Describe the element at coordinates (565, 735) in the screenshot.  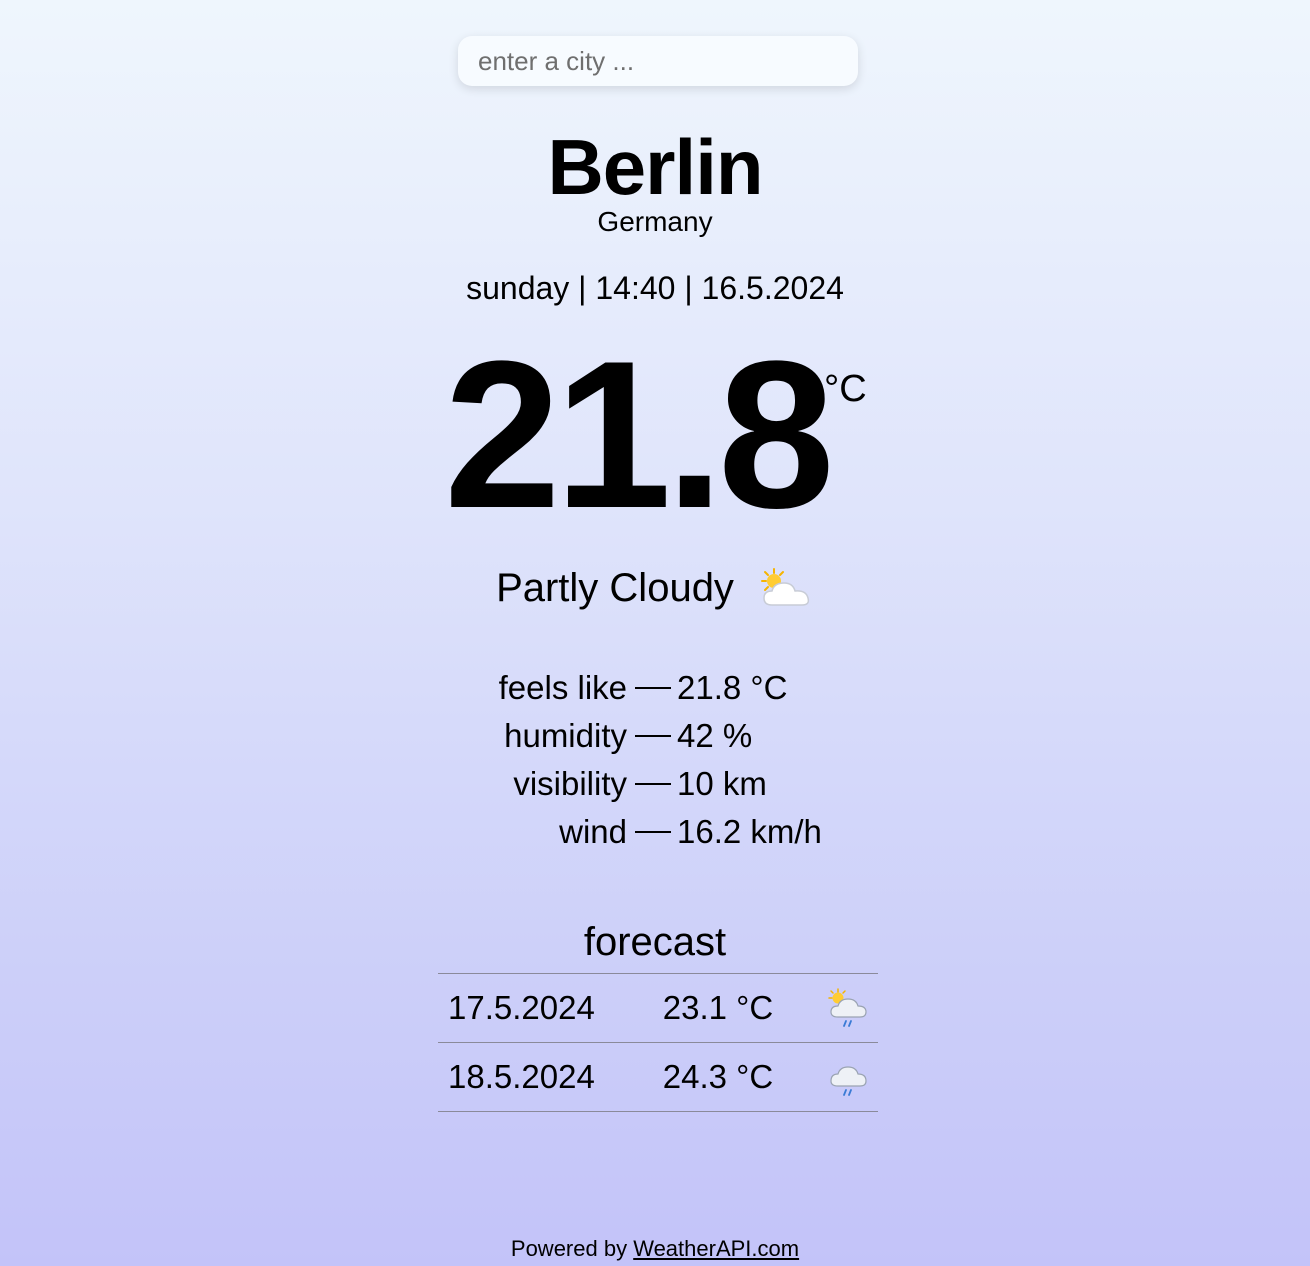
I see `detail-label: humidity` at that location.